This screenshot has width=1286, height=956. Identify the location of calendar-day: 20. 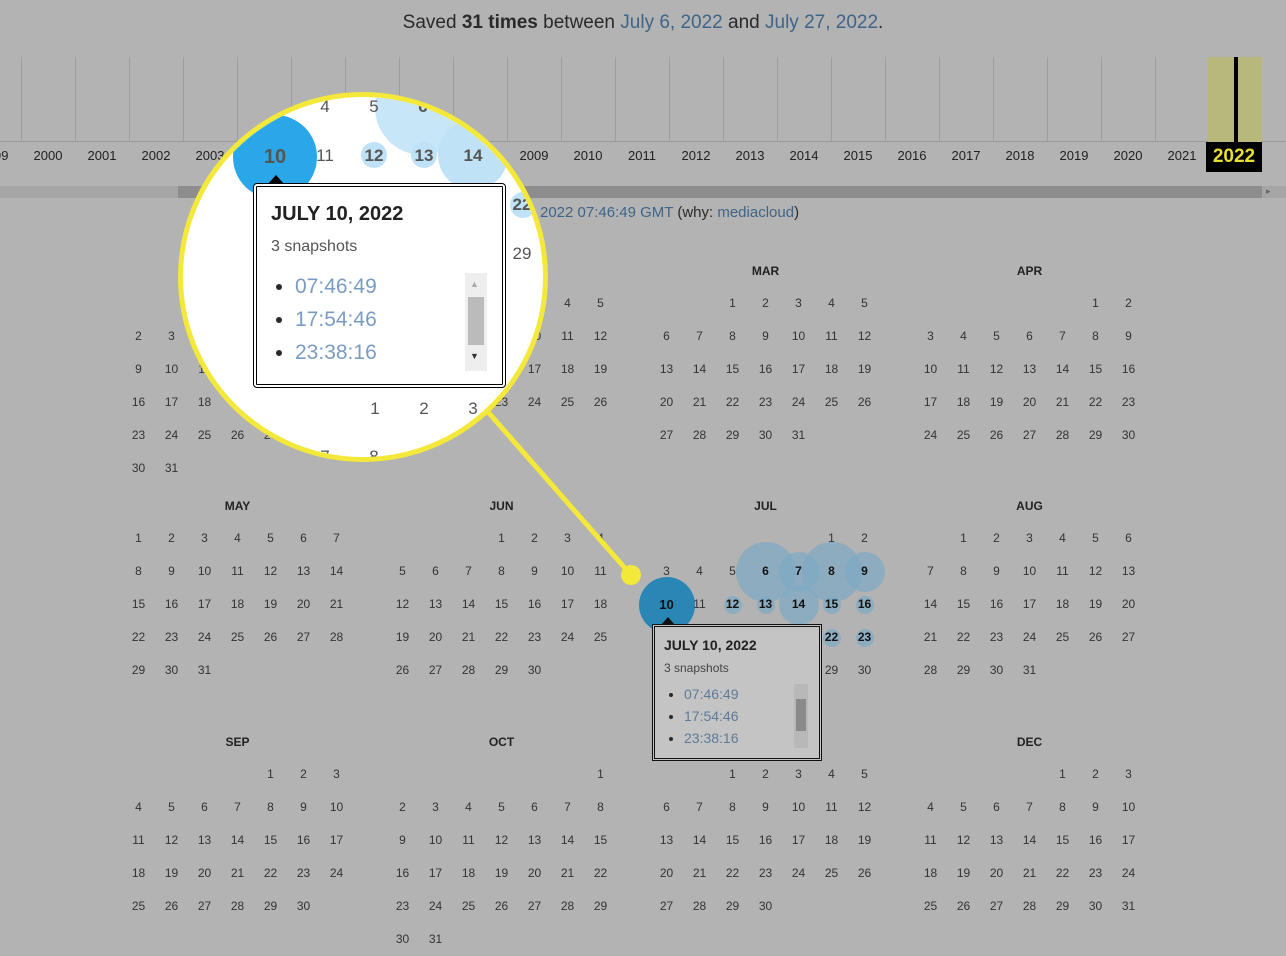
(666, 402).